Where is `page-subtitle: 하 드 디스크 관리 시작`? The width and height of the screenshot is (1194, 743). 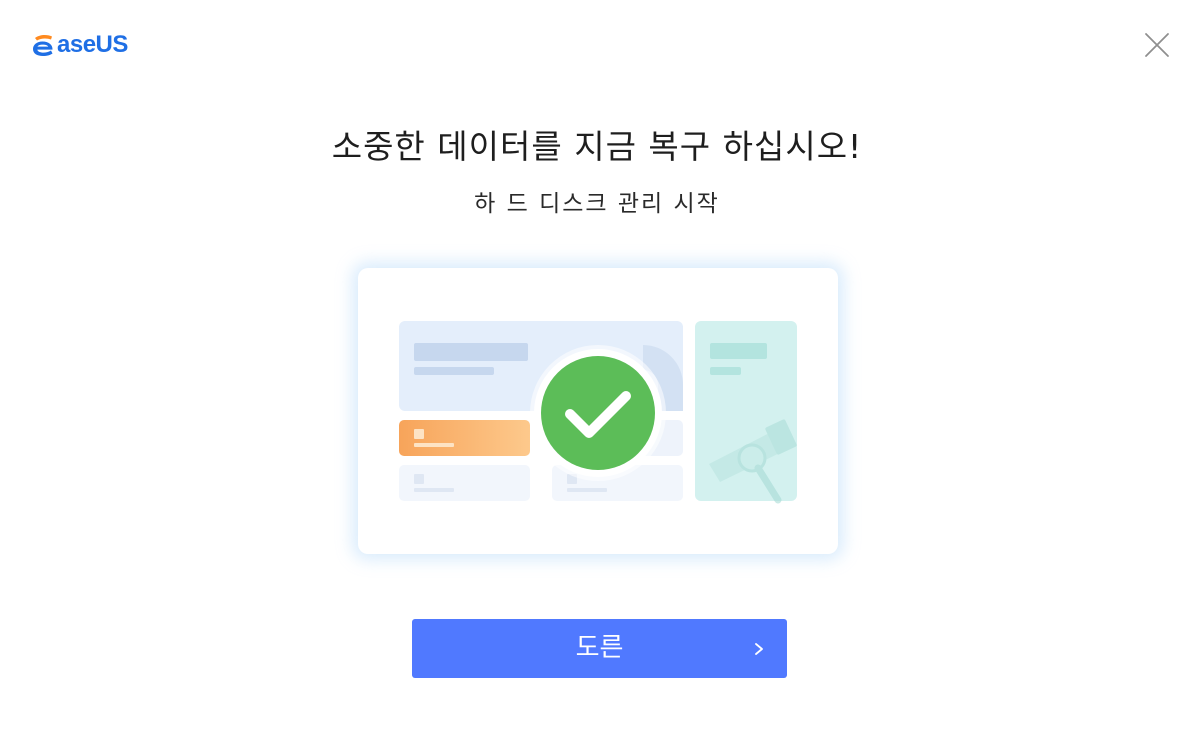
page-subtitle: 하 드 디스크 관리 시작 is located at coordinates (597, 204).